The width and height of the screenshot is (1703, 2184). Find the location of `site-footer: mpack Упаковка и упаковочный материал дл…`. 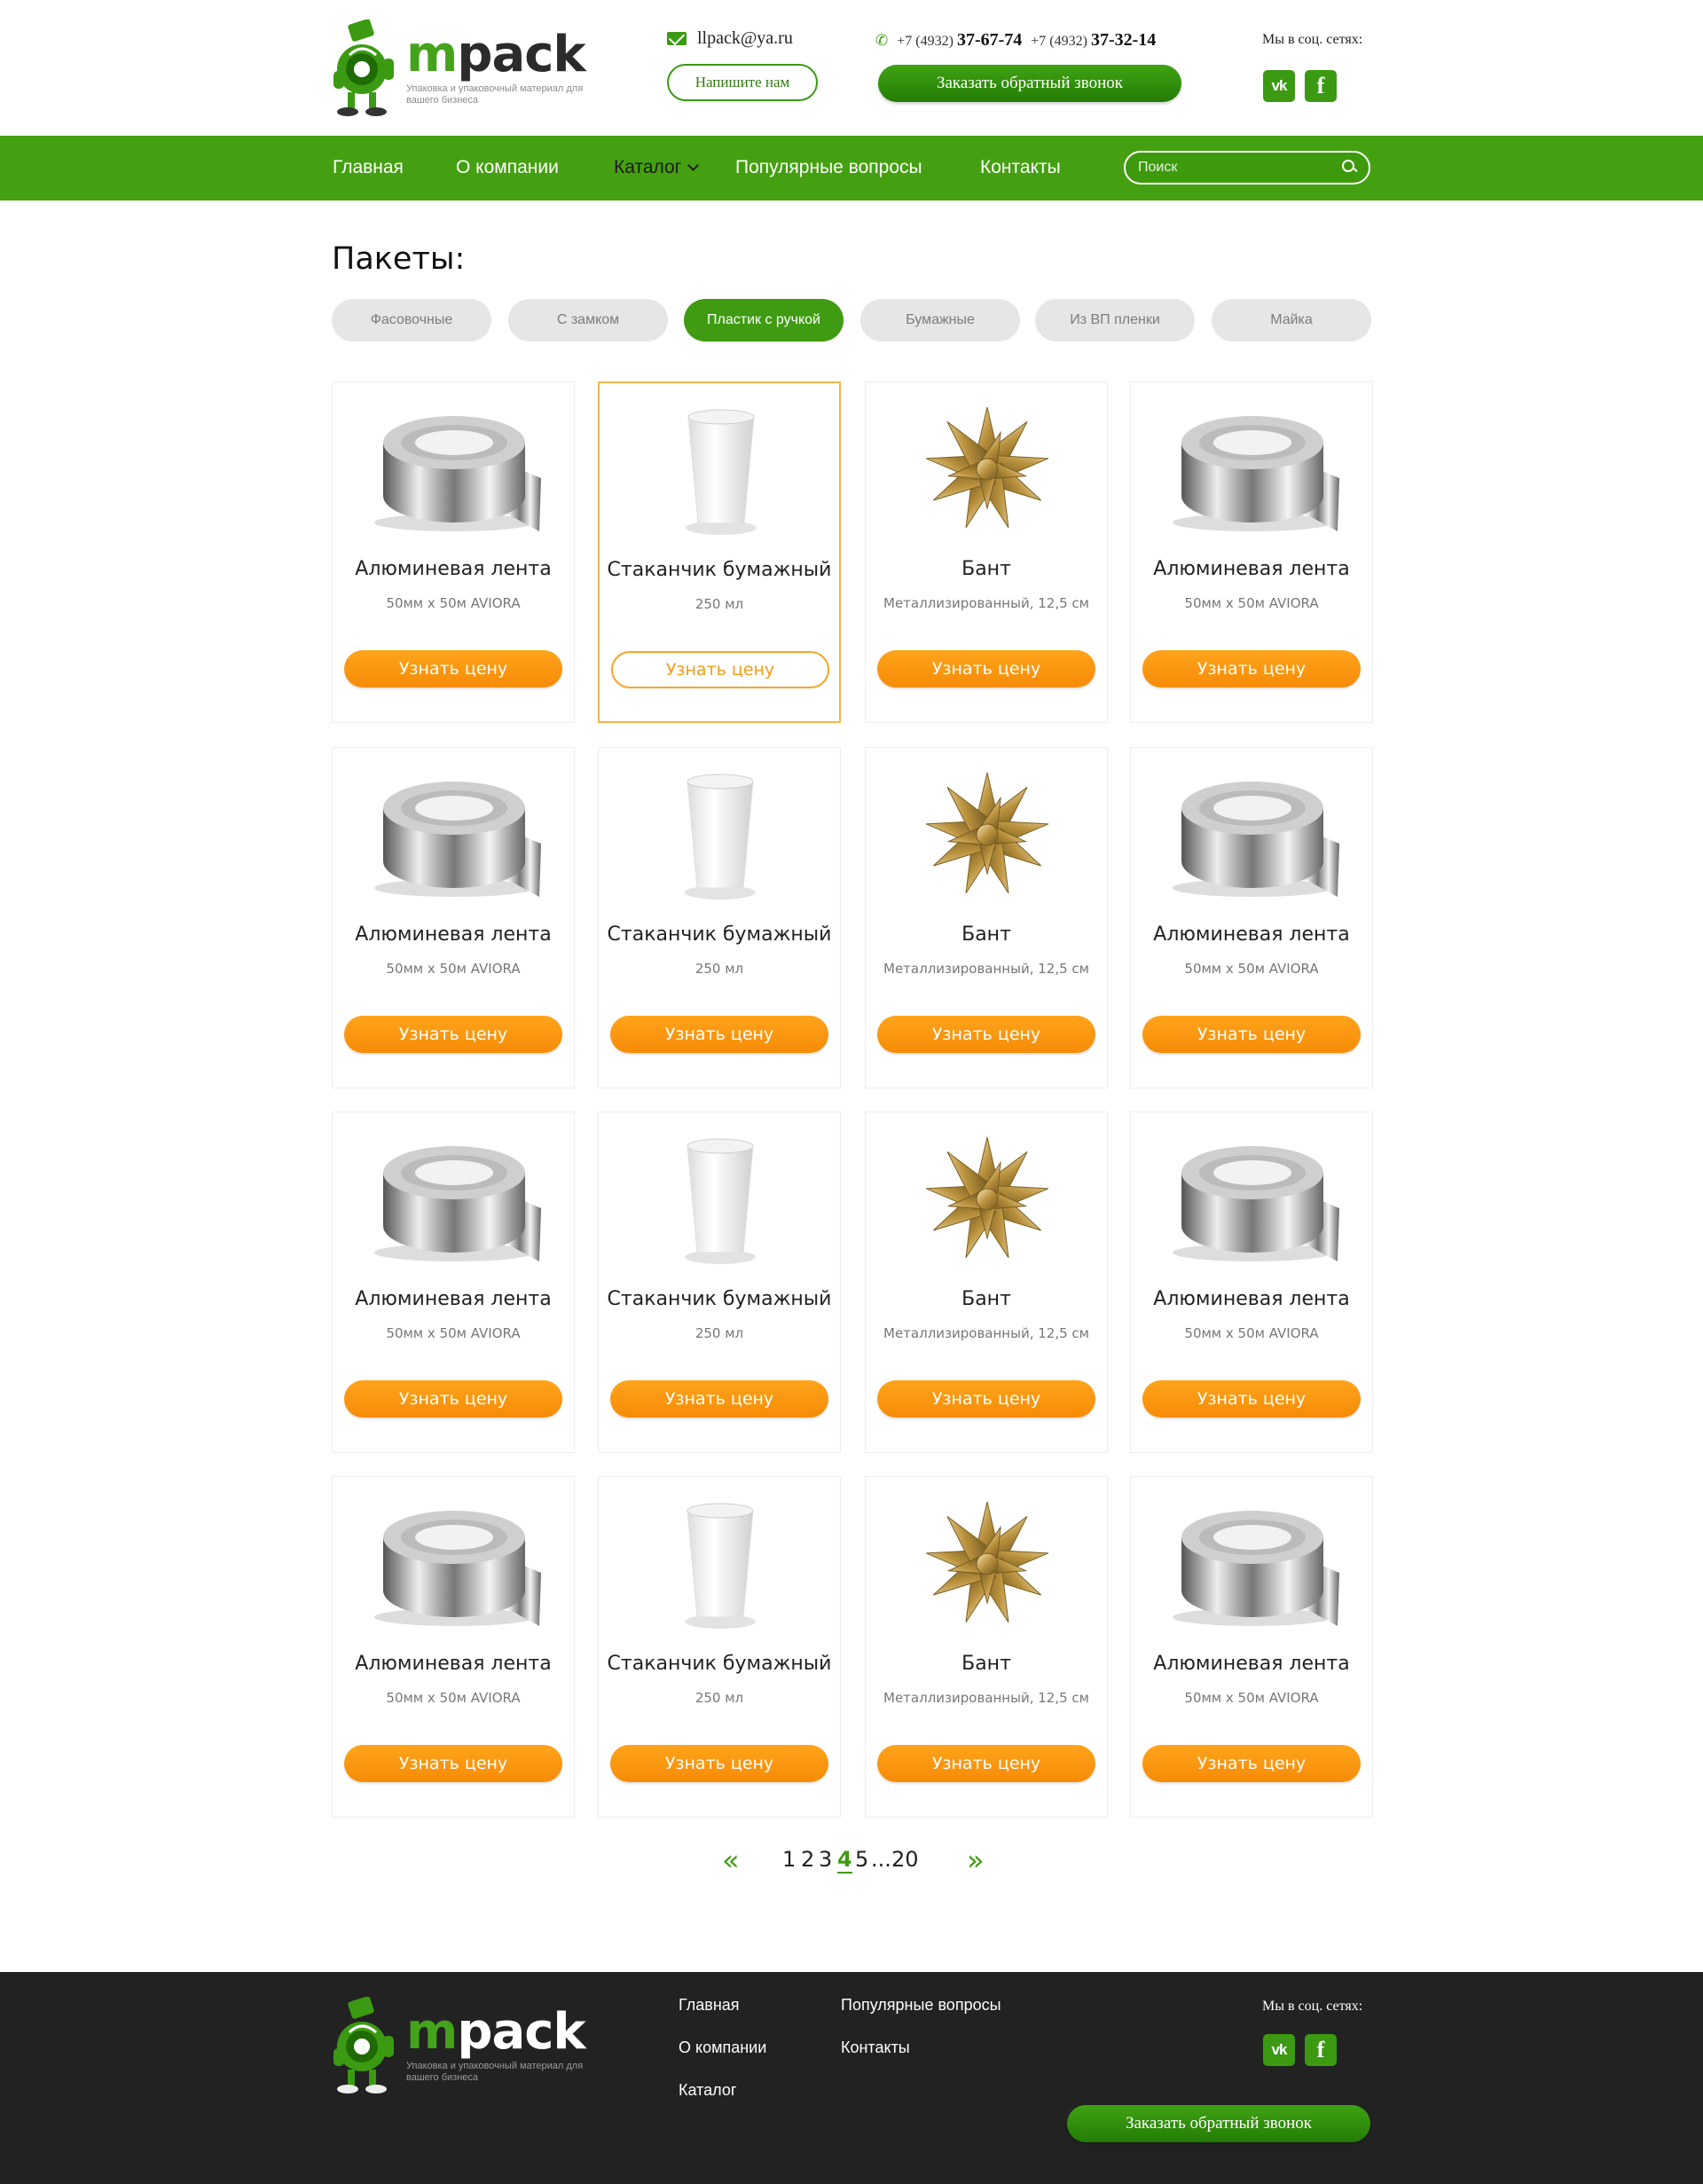

site-footer: mpack Упаковка и упаковочный материал дл… is located at coordinates (851, 2078).